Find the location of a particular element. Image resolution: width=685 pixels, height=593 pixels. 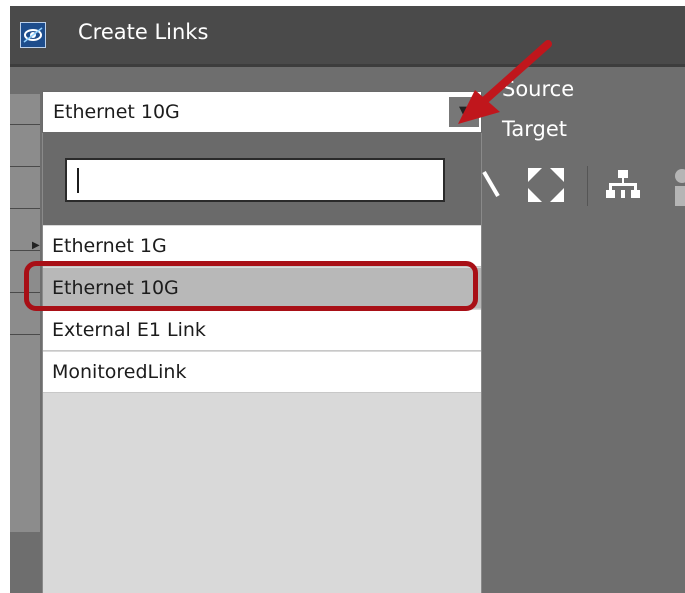

pointer-arrow-annotation is located at coordinates (505, 82).